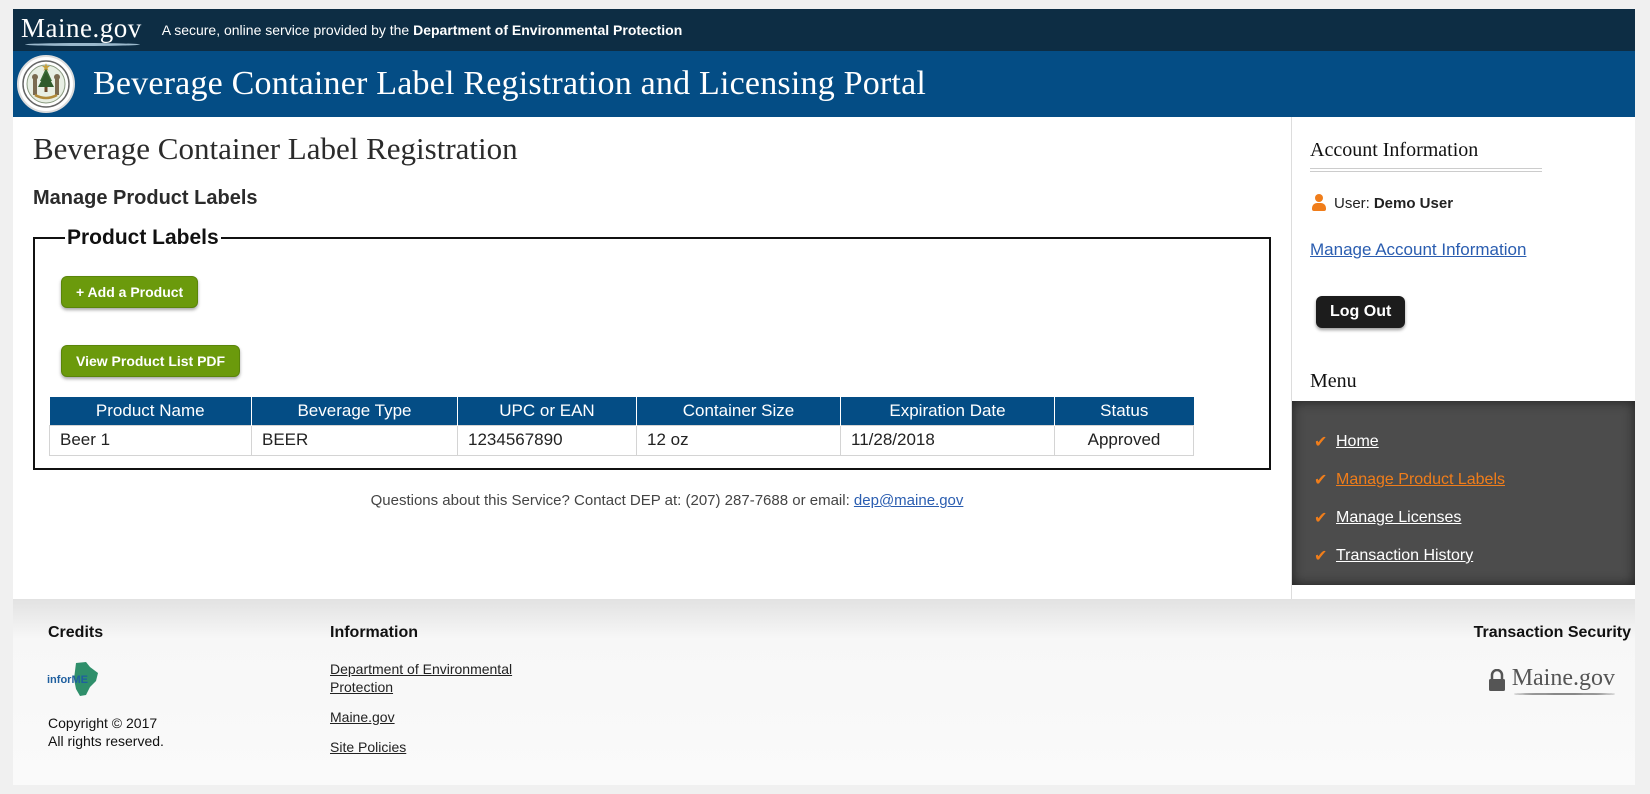  Describe the element at coordinates (362, 717) in the screenshot. I see `footer-link-maine-gov: Maine.gov` at that location.